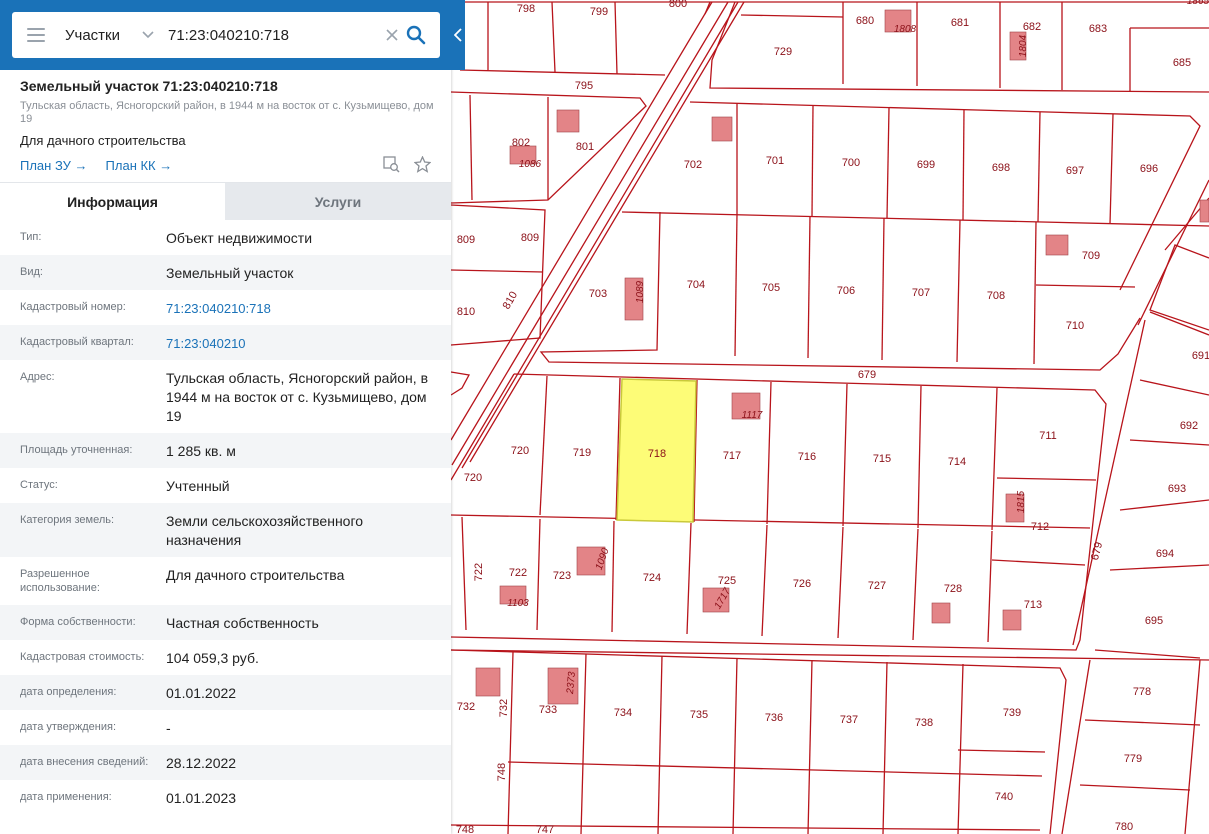  Describe the element at coordinates (518, 603) in the screenshot. I see `map-label: 1103` at that location.